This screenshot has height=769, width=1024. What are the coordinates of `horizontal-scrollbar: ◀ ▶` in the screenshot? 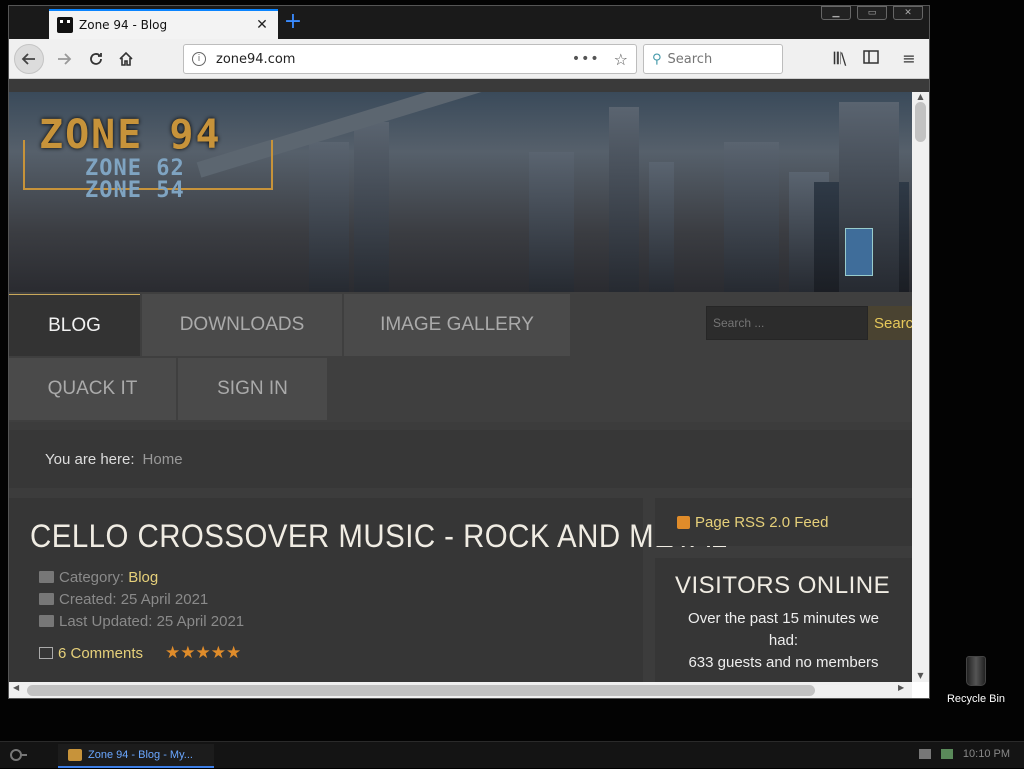 It's located at (460, 690).